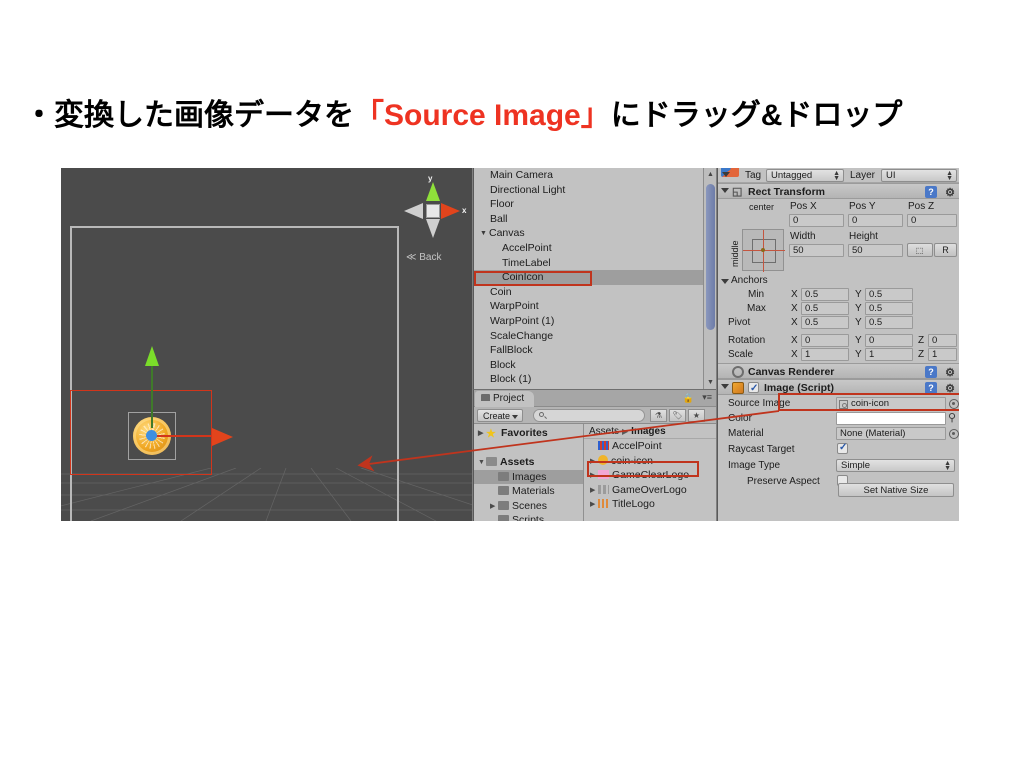 The image size is (1024, 768). Describe the element at coordinates (875, 220) in the screenshot. I see `pos-y-field: 0` at that location.